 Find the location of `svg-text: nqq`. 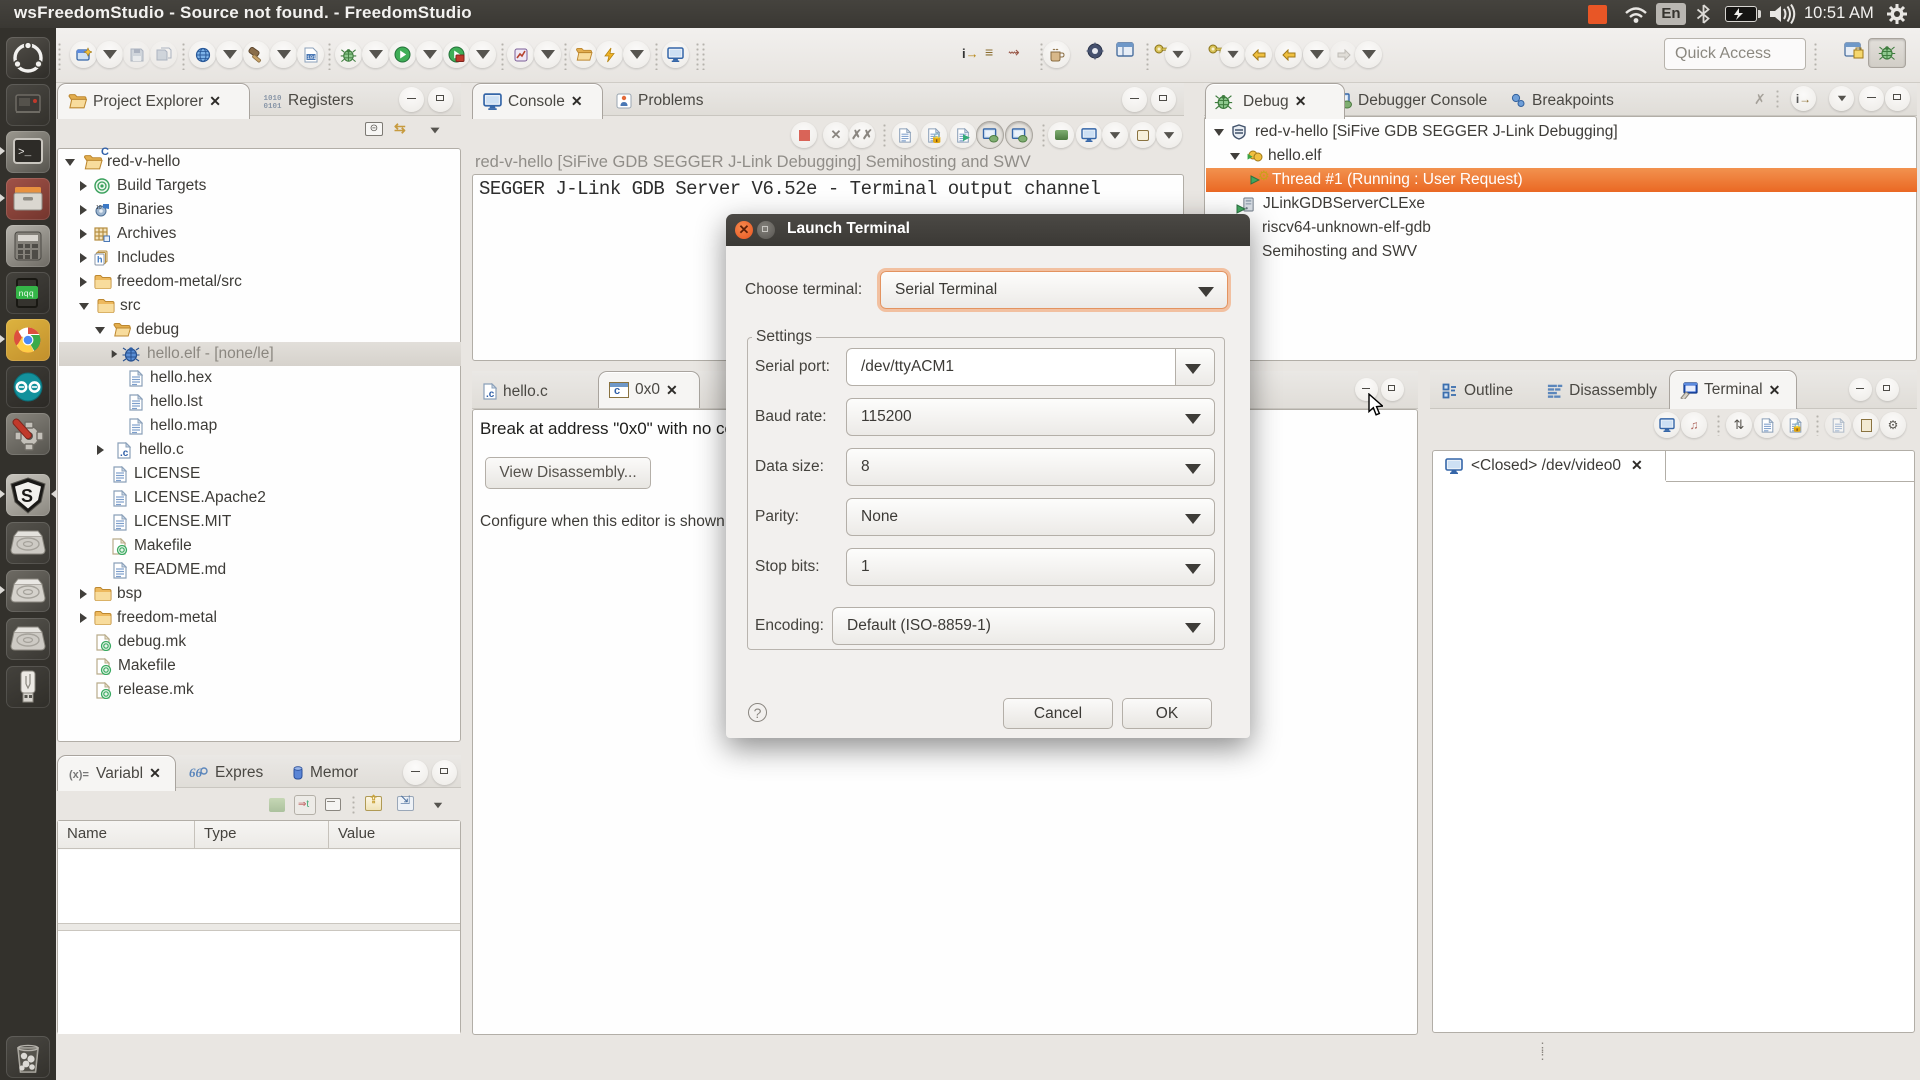

svg-text: nqq is located at coordinates (26, 294).